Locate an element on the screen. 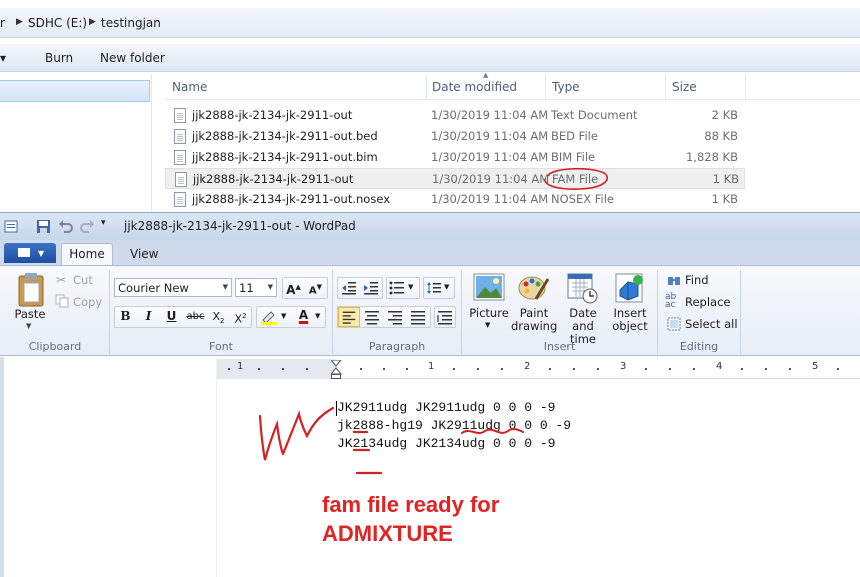 The image size is (860, 577). chevron-down-icon: ▾ is located at coordinates (3, 58).